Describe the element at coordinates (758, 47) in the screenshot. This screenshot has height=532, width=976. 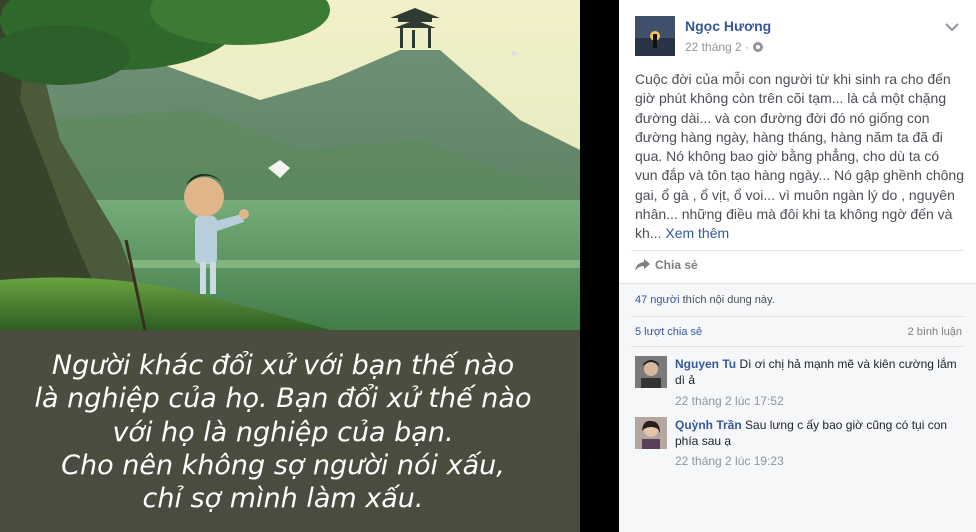
I see `globe-icon` at that location.